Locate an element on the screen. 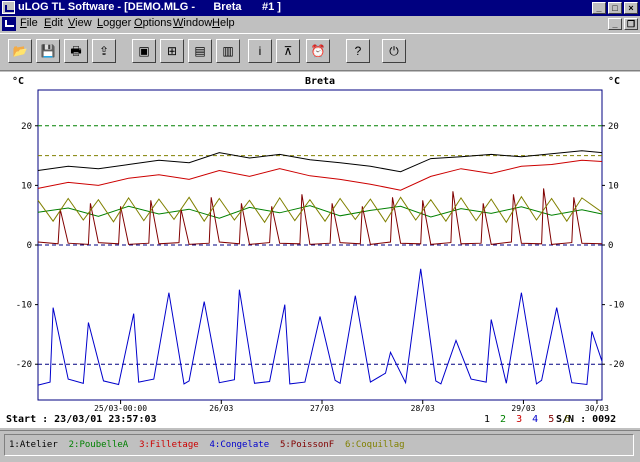 Image resolution: width=640 pixels, height=462 pixels. info-icon: i is located at coordinates (260, 51).